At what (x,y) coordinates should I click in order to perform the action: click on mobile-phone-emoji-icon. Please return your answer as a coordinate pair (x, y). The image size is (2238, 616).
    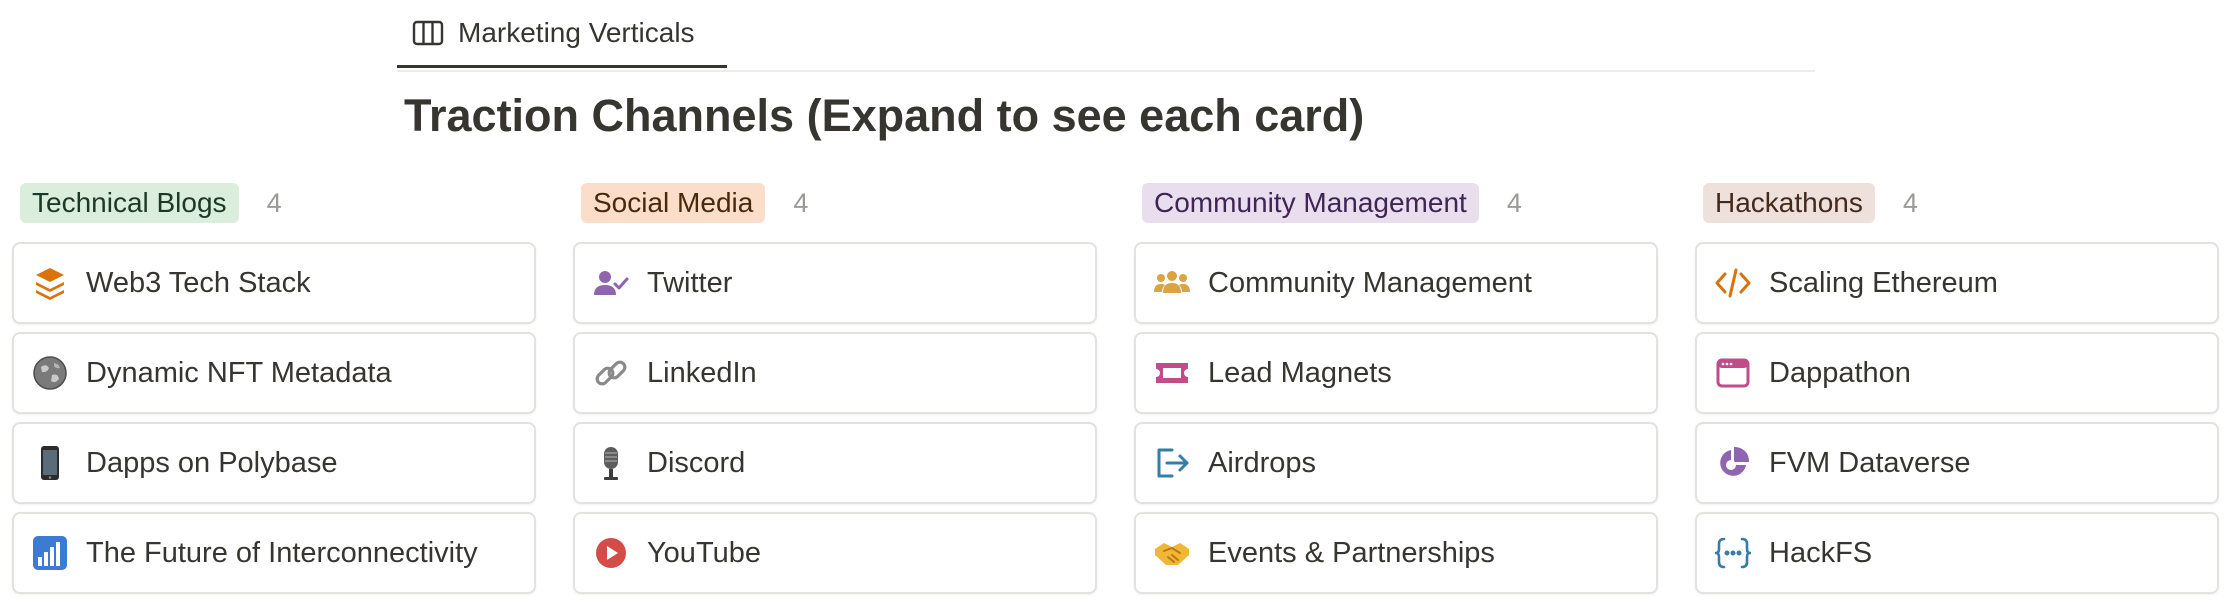
    Looking at the image, I should click on (50, 463).